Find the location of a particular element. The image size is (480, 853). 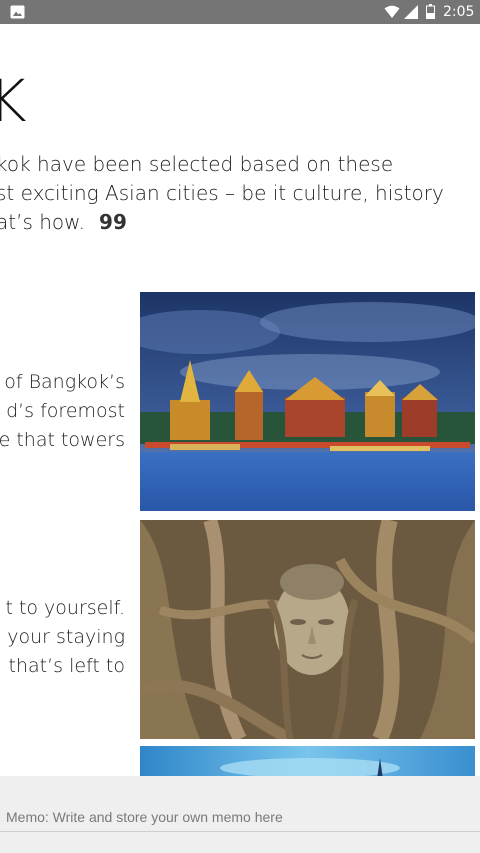

wifi-icon is located at coordinates (392, 11).